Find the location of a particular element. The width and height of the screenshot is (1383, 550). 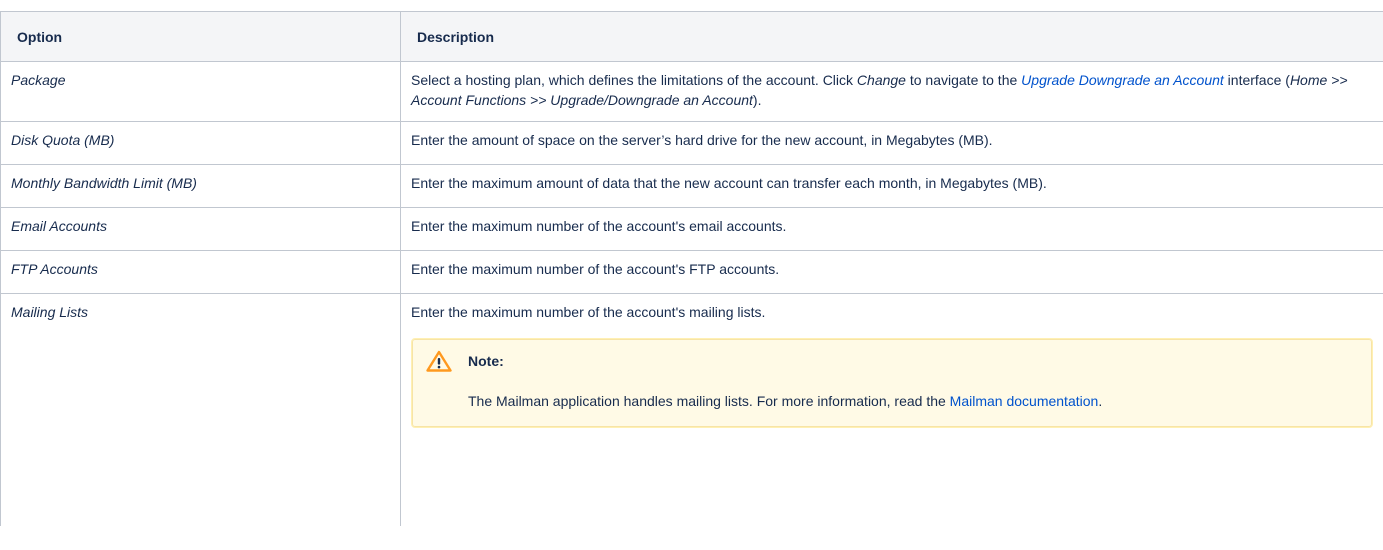

table-header-row: Option Description is located at coordinates (691, 36).